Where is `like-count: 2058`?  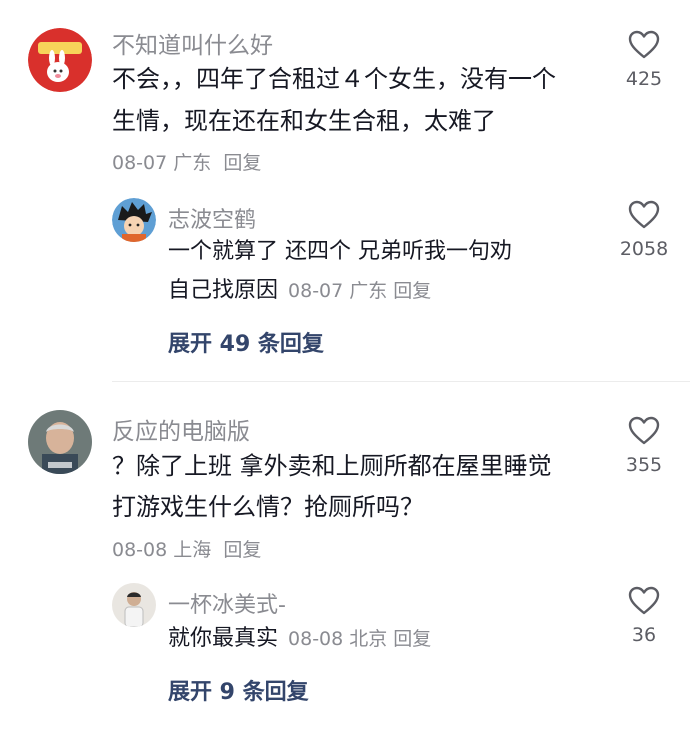
like-count: 2058 is located at coordinates (644, 249).